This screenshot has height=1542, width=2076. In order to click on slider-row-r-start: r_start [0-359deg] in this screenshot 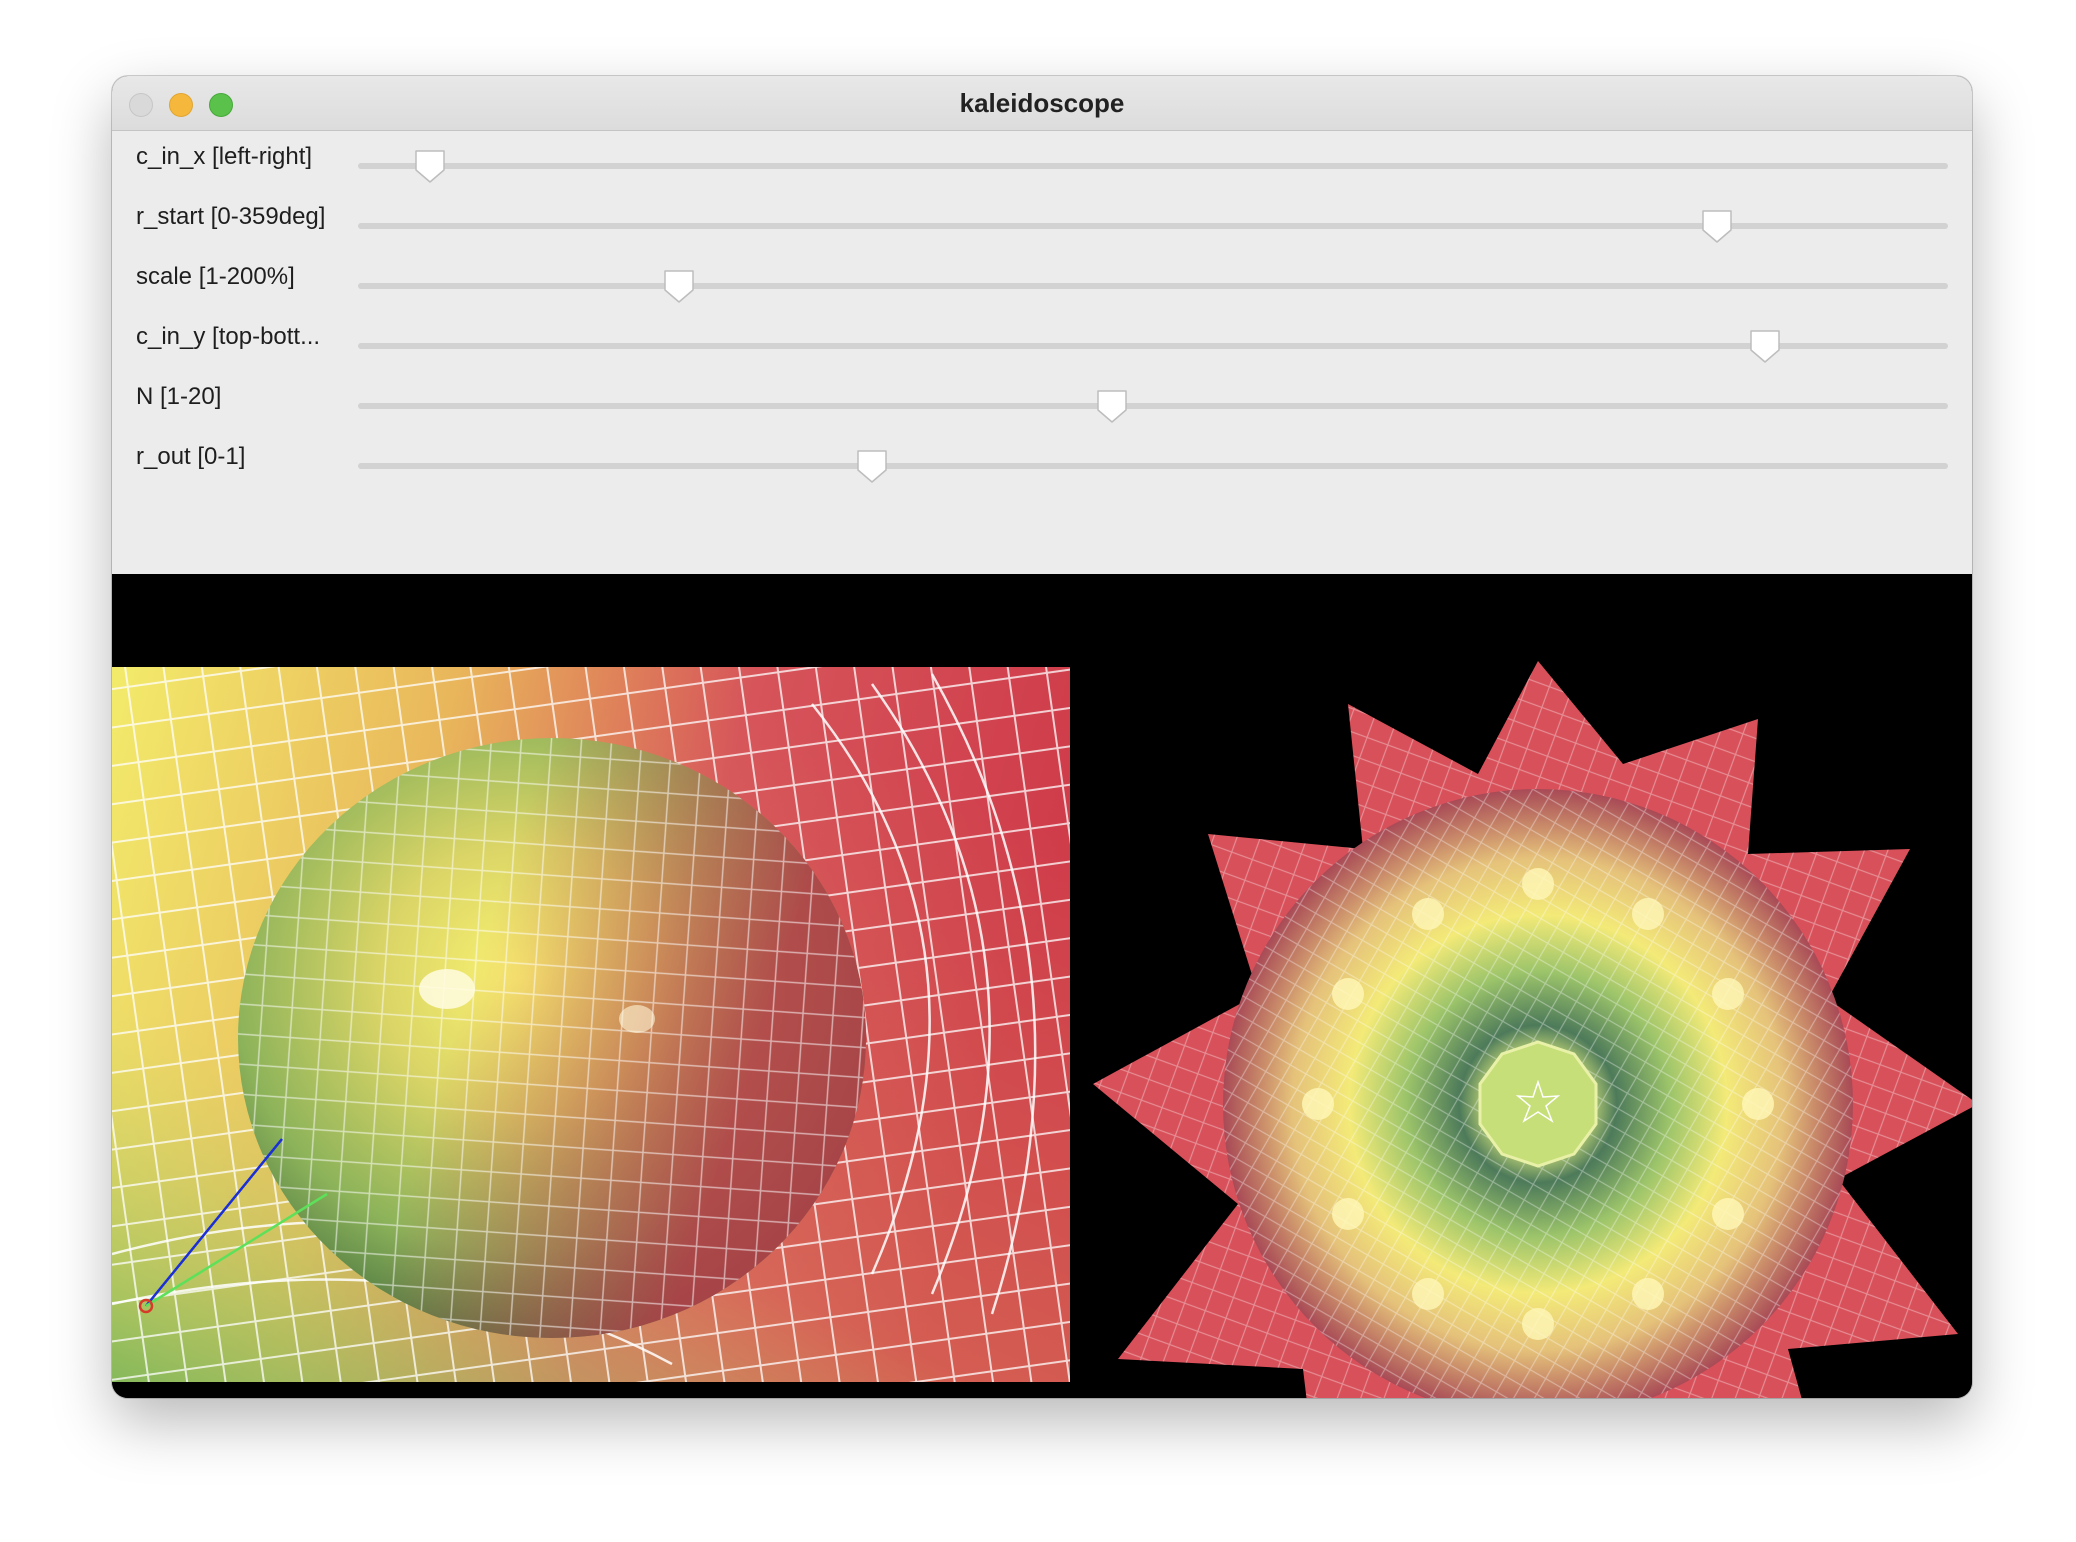, I will do `click(1042, 221)`.